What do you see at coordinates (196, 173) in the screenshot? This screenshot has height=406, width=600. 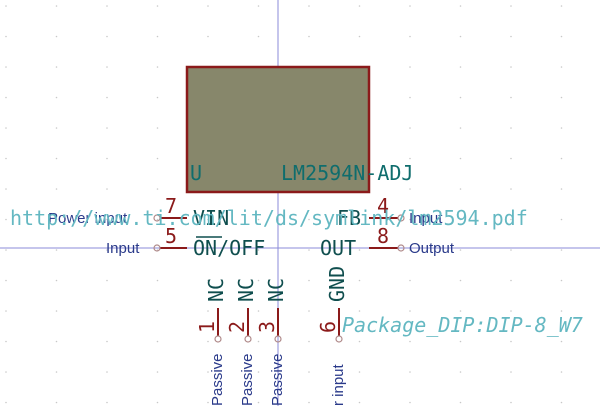 I see `reference-designator: U` at bounding box center [196, 173].